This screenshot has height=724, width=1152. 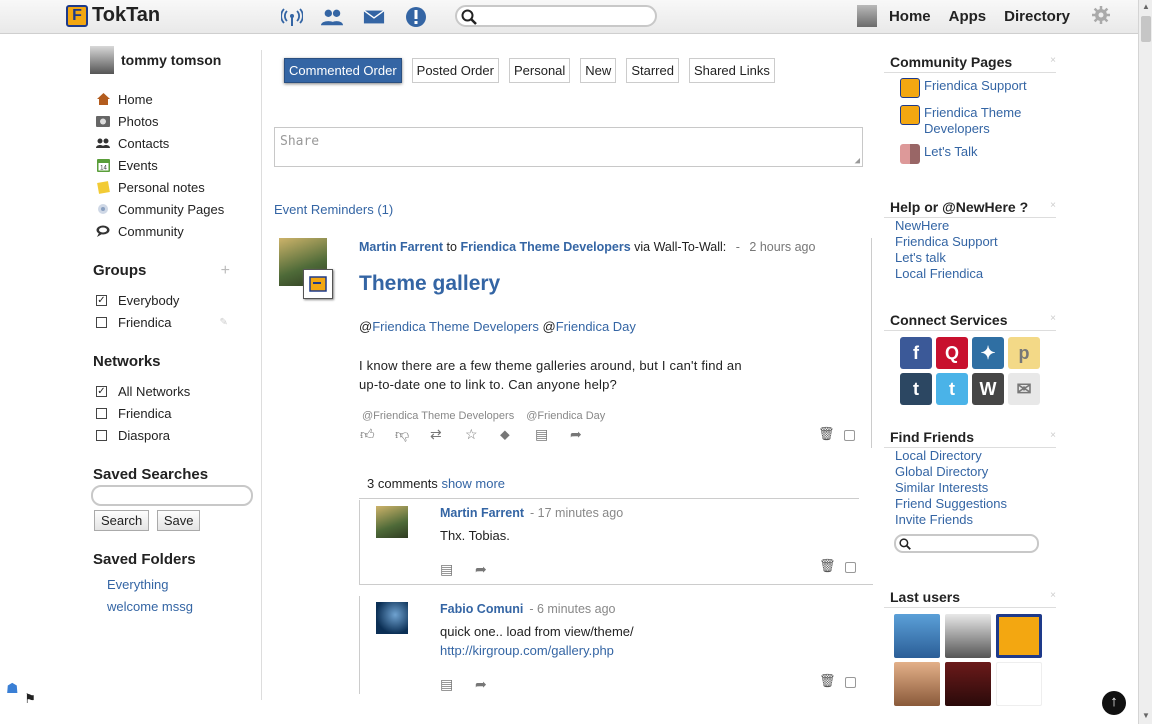 What do you see at coordinates (412, 434) in the screenshot?
I see `dislike-icon: 👎︎` at bounding box center [412, 434].